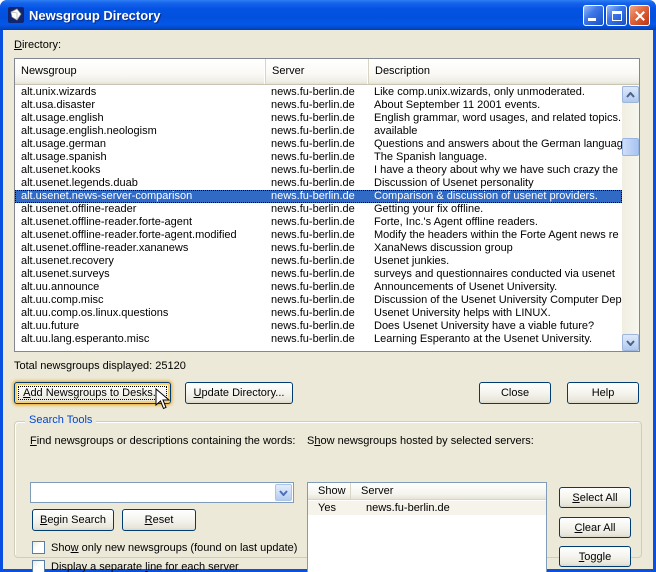  I want to click on button-focus-rect, so click(92, 393).